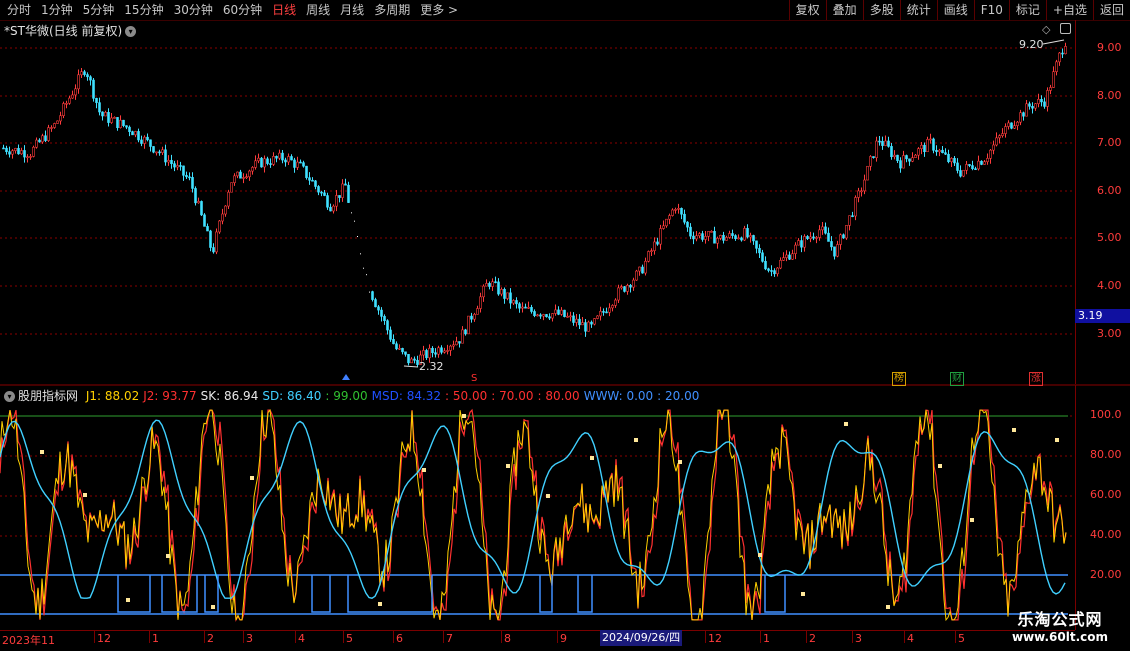 Image resolution: width=1130 pixels, height=651 pixels. What do you see at coordinates (1065, 28) in the screenshot?
I see `panel-toggle-icon` at bounding box center [1065, 28].